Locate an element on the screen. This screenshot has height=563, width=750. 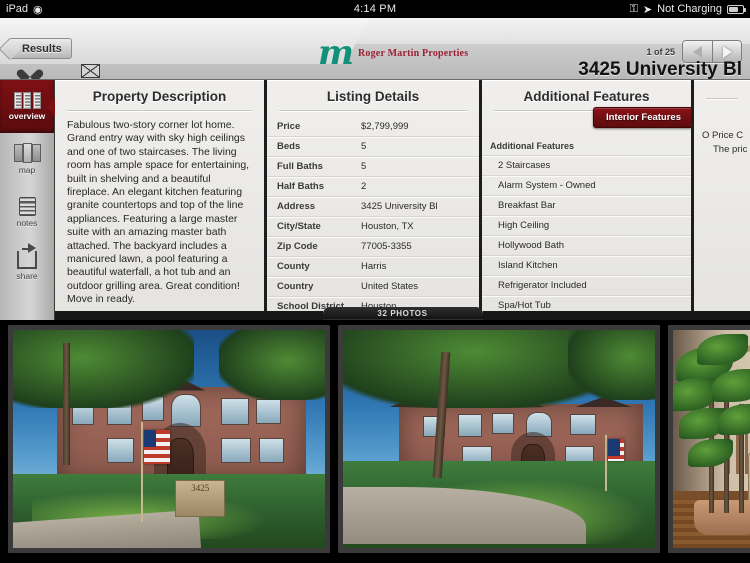
battery-status-label: Not Charging is located at coordinates (689, 9).